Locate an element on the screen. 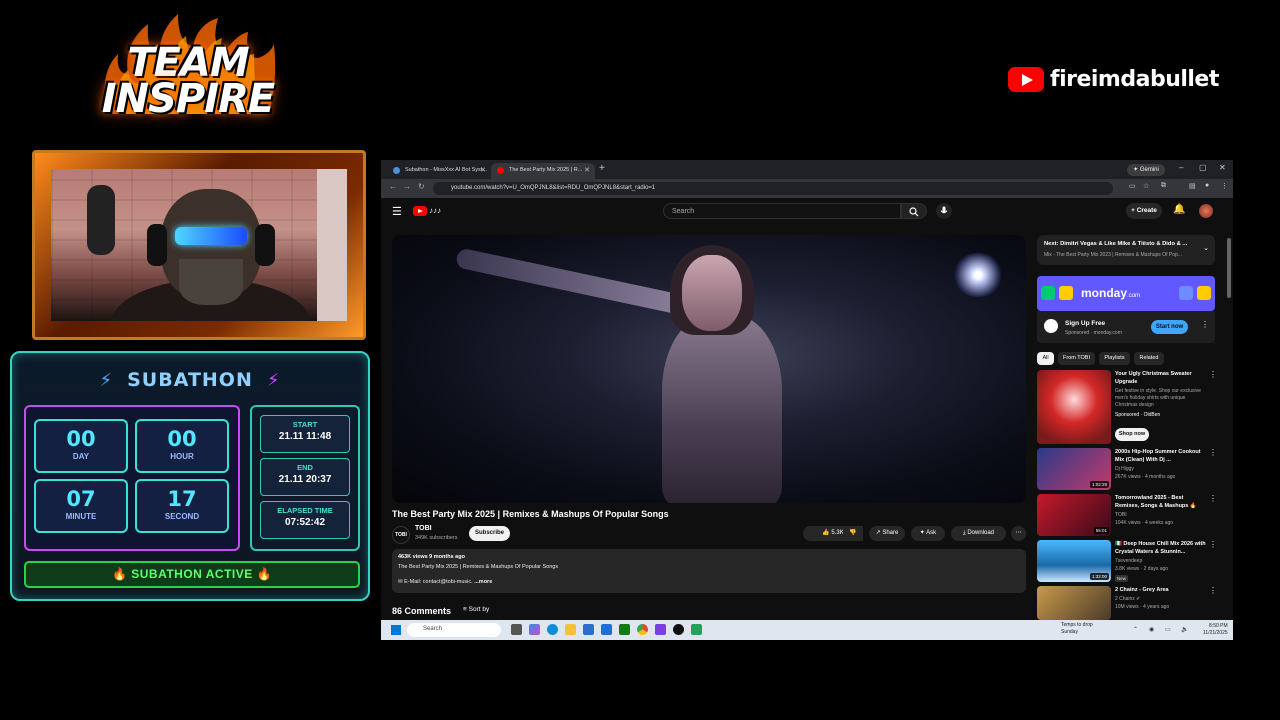 The image size is (1280, 720). end-time: END 21.11 20:37 is located at coordinates (305, 477).